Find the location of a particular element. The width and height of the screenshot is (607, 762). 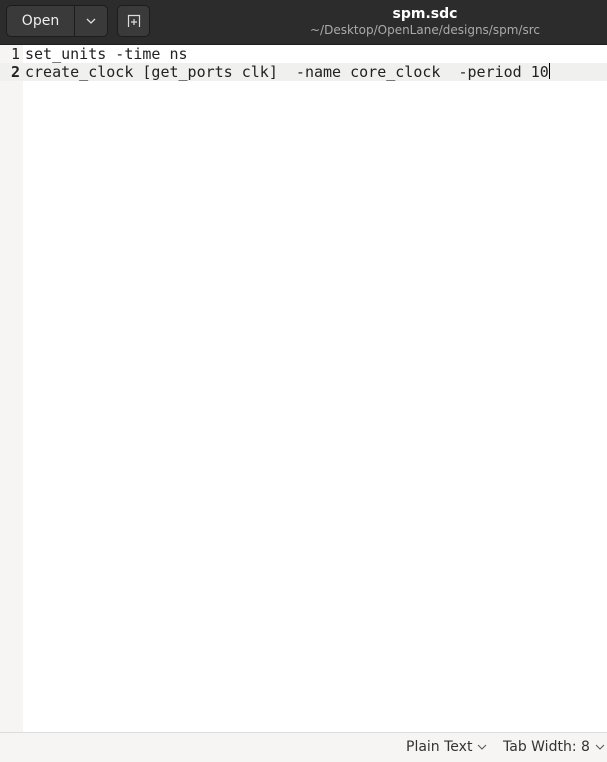

file-path: ~/Desktop/OpenLane/designs/spm/src is located at coordinates (425, 30).